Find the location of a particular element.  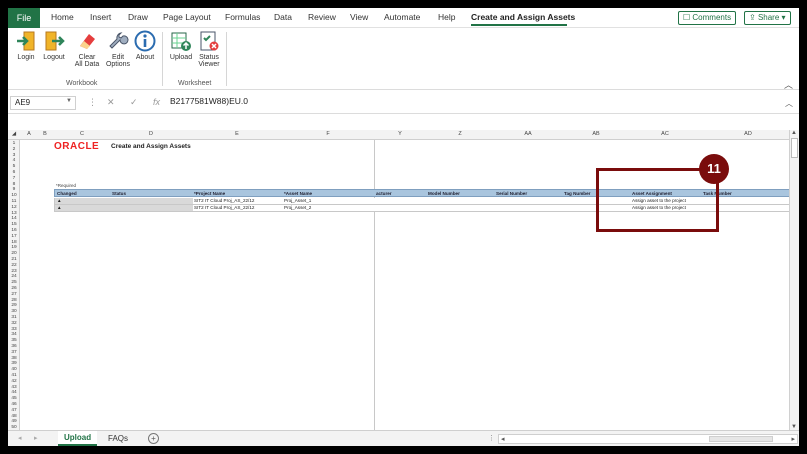

scroll-left-icon: ◂ is located at coordinates (503, 439).